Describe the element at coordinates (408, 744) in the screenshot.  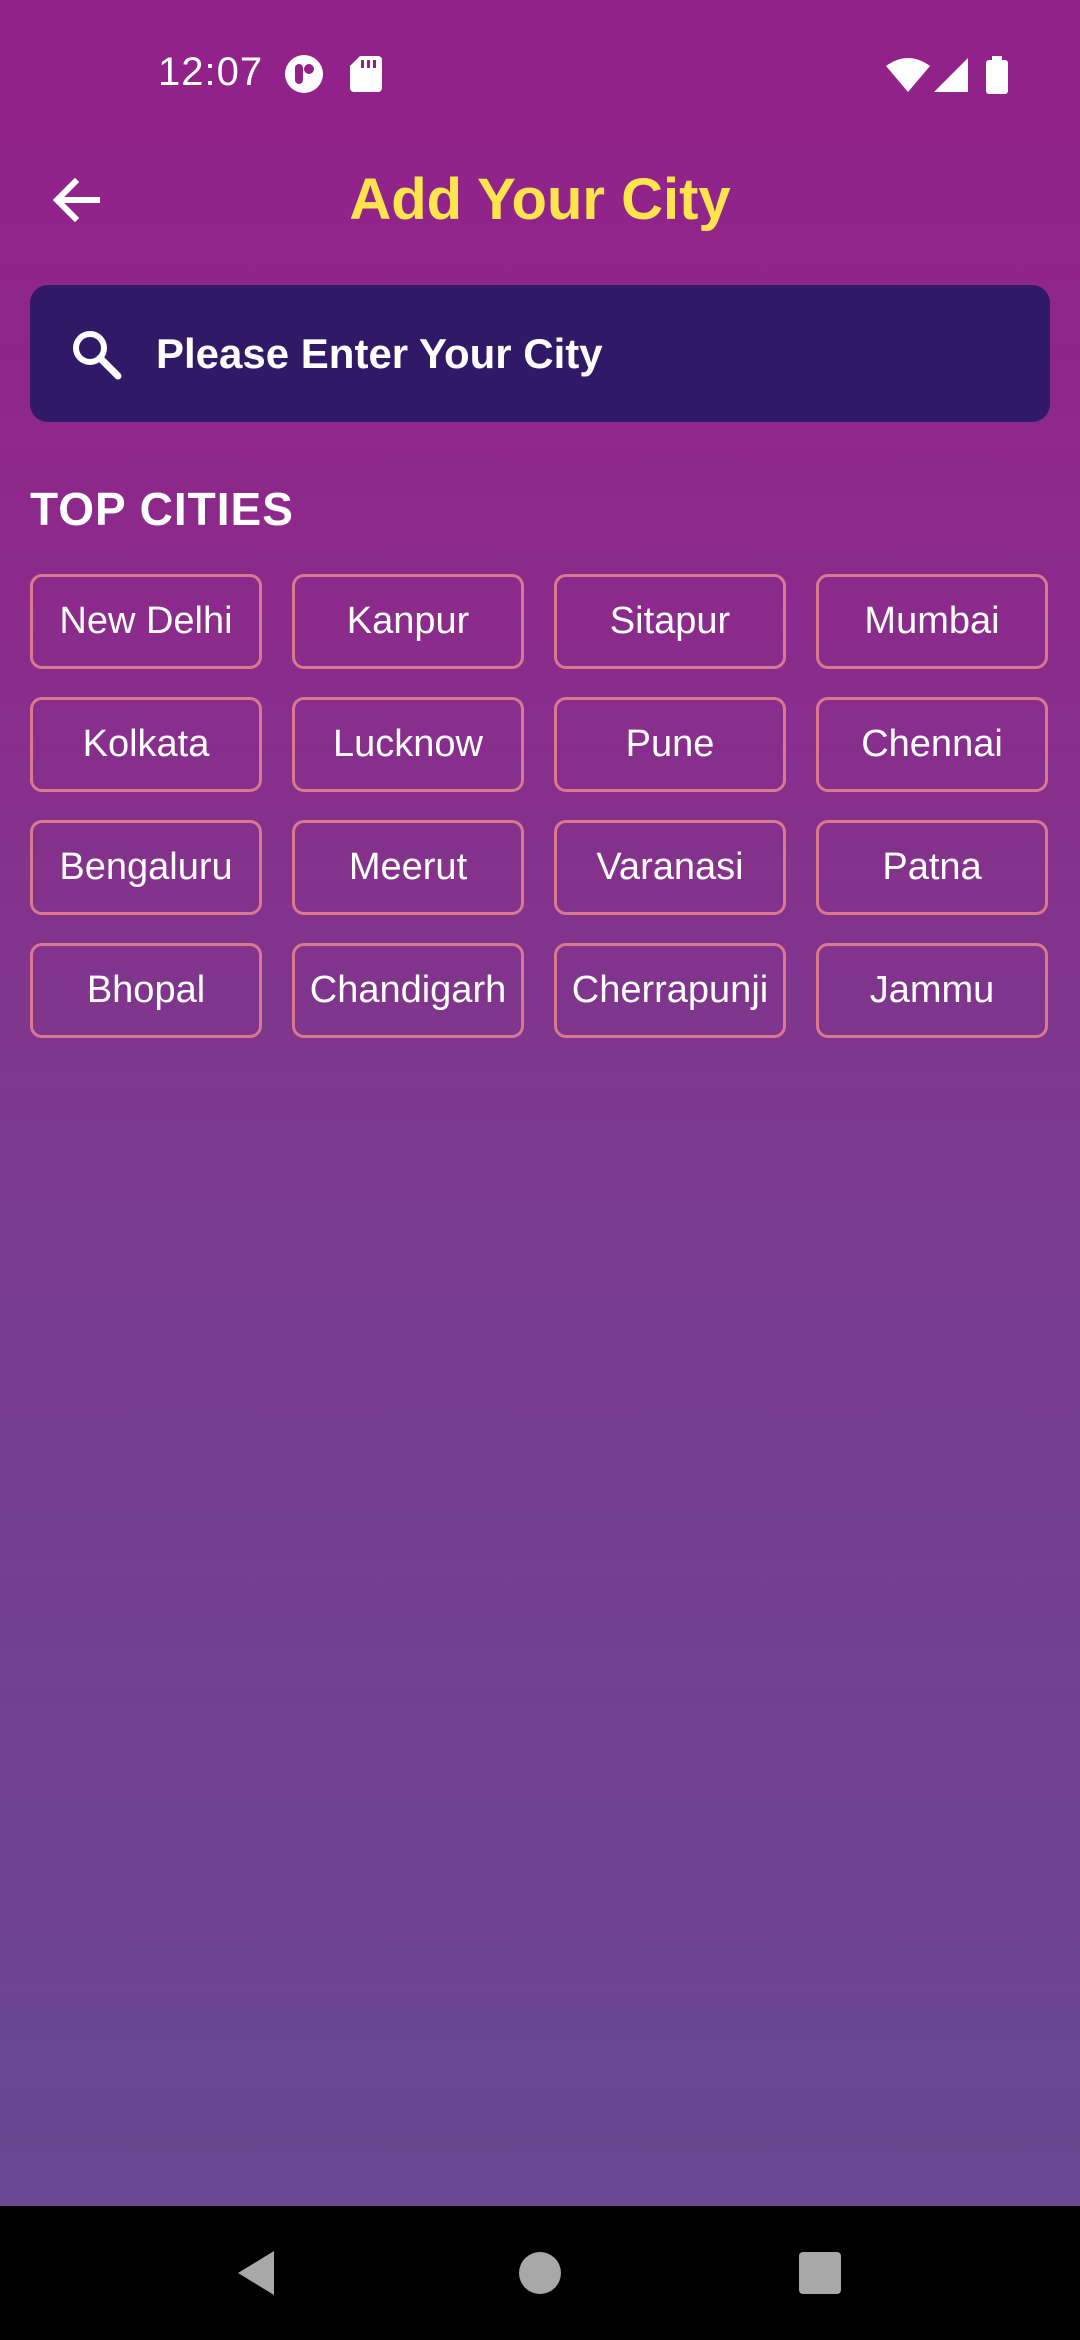
I see `city-chip-lucknow: Lucknow` at that location.